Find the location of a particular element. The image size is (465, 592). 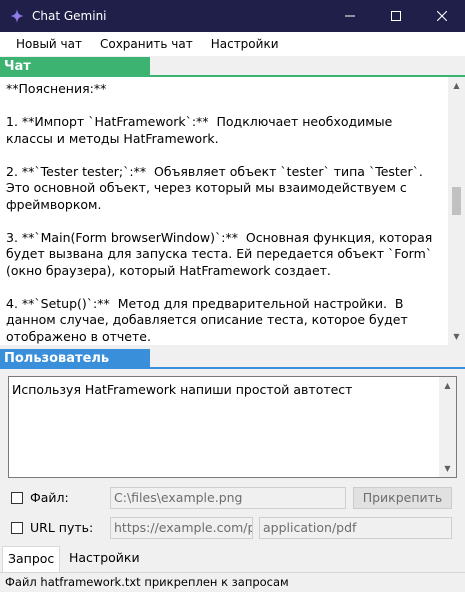

bottom-tabs: Запрос Настройки is located at coordinates (232, 559).